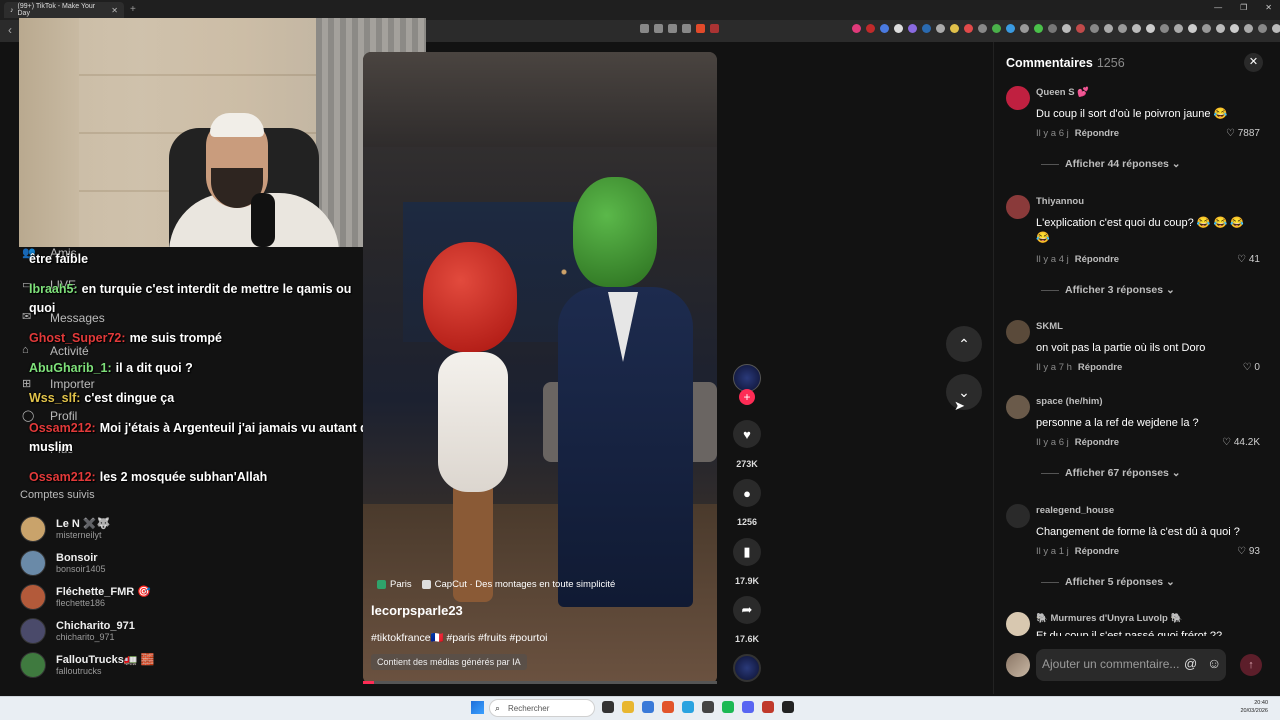  What do you see at coordinates (1268, 7) in the screenshot?
I see `close-window-button: ✕` at bounding box center [1268, 7].